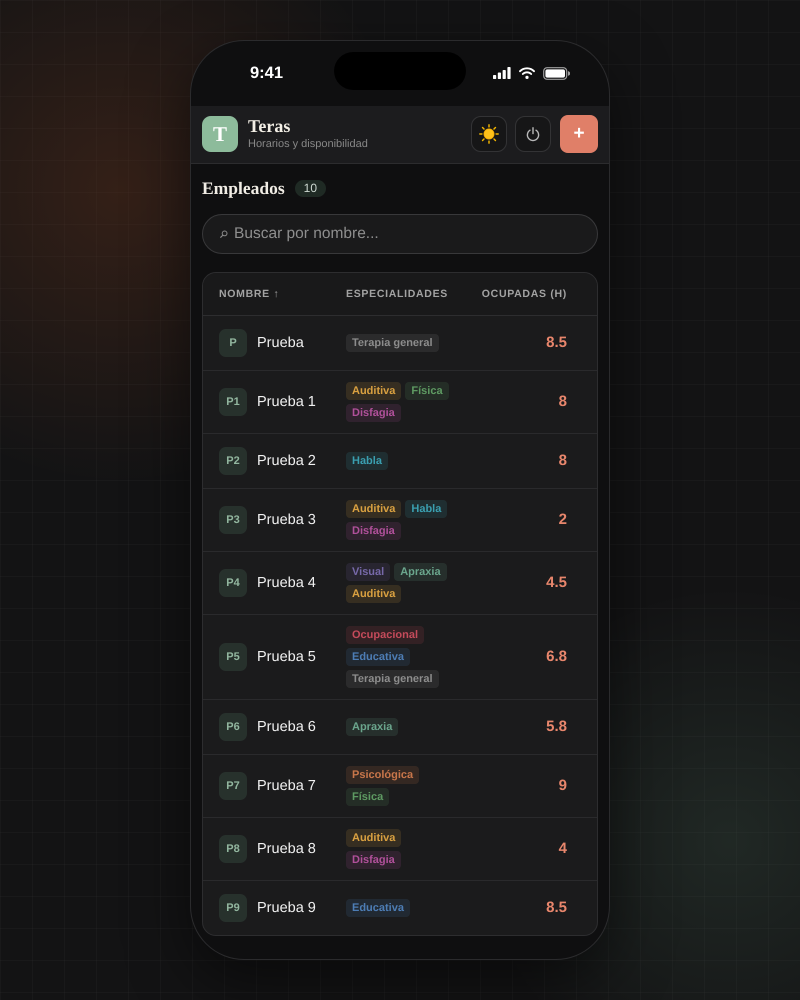  Describe the element at coordinates (233, 908) in the screenshot. I see `avatar-initials: P9` at that location.